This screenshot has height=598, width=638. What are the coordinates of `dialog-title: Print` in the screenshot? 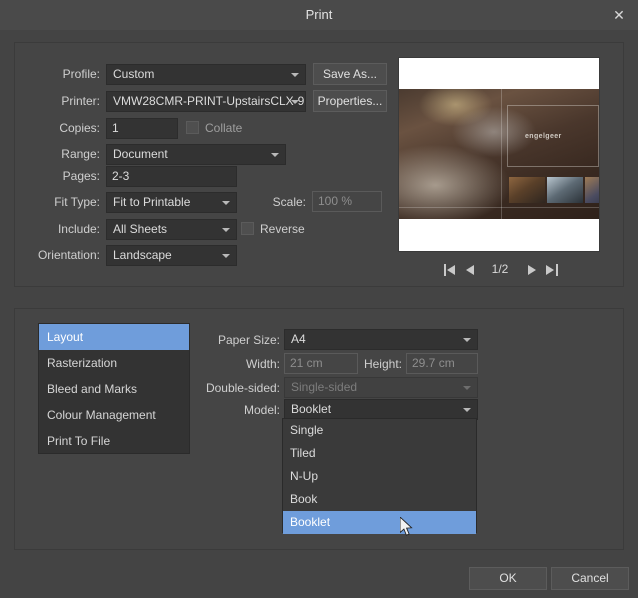 It's located at (319, 14).